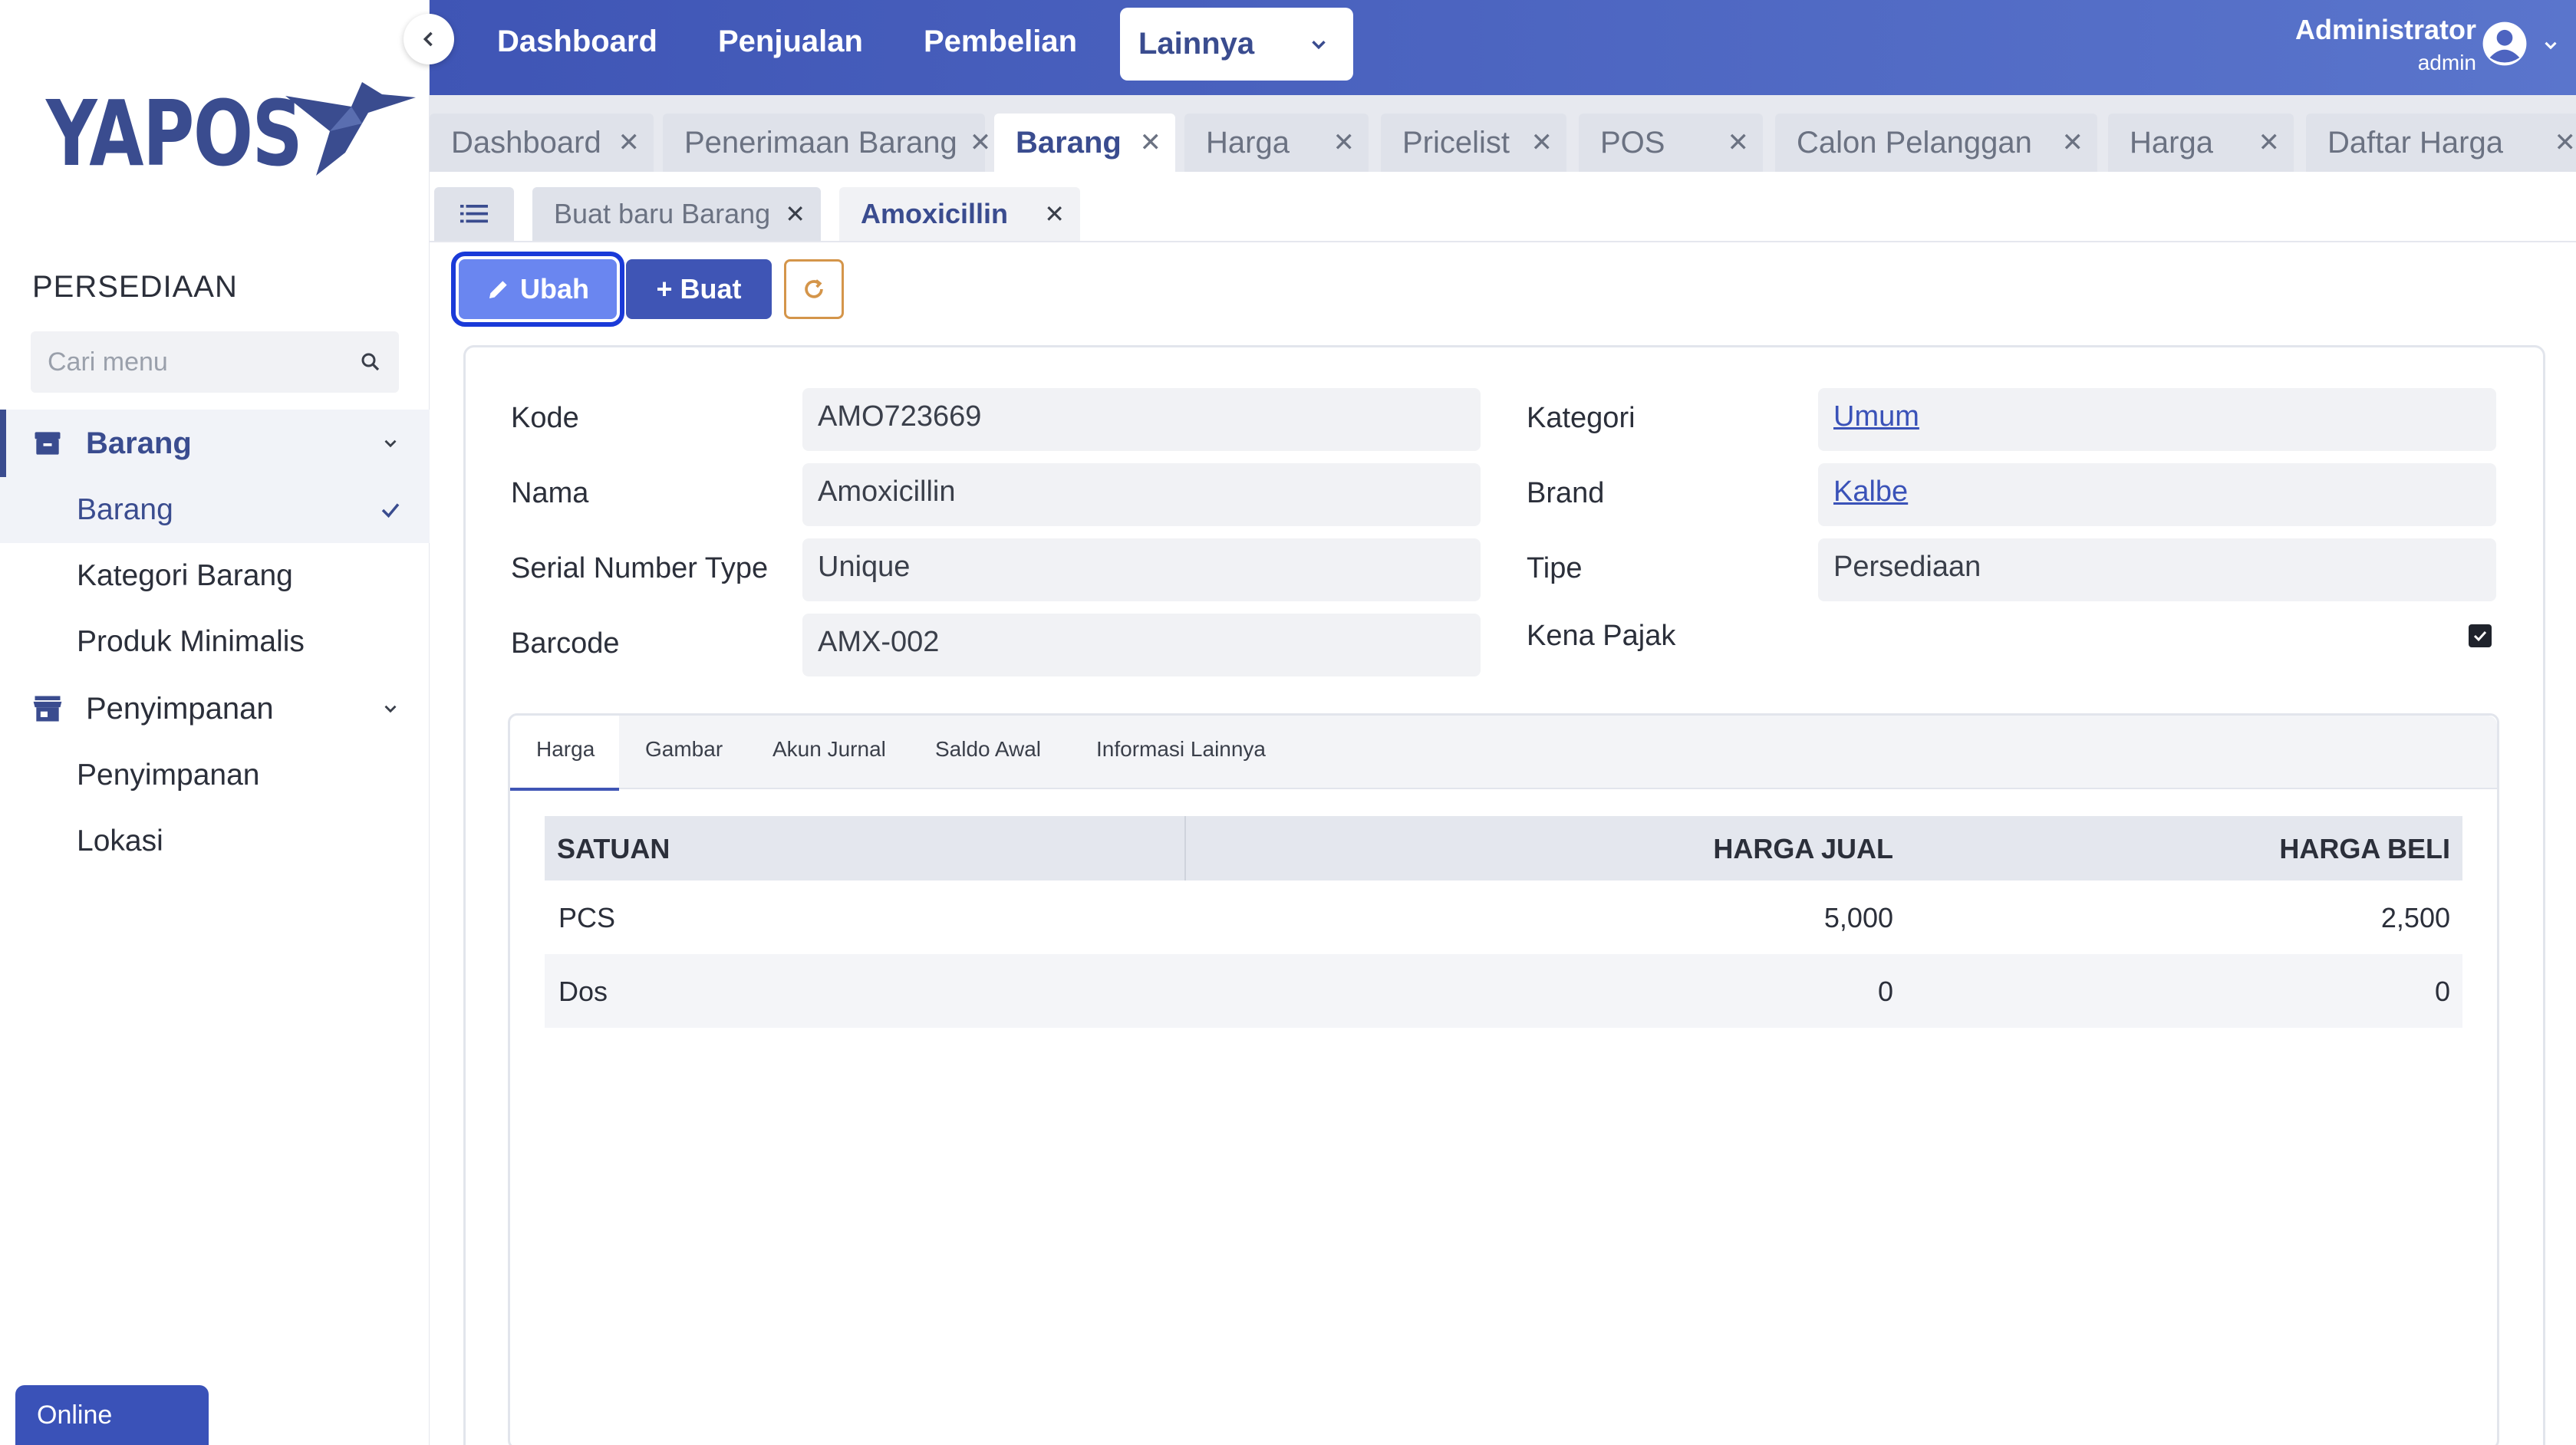 The width and height of the screenshot is (2576, 1445). I want to click on archive-icon, so click(48, 443).